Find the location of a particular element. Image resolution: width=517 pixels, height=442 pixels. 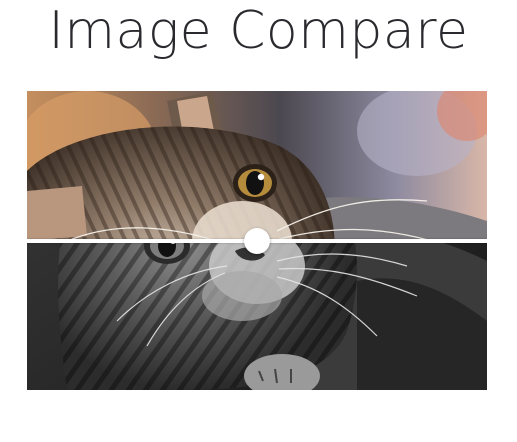

page-title: Image Compare is located at coordinates (258, 31).